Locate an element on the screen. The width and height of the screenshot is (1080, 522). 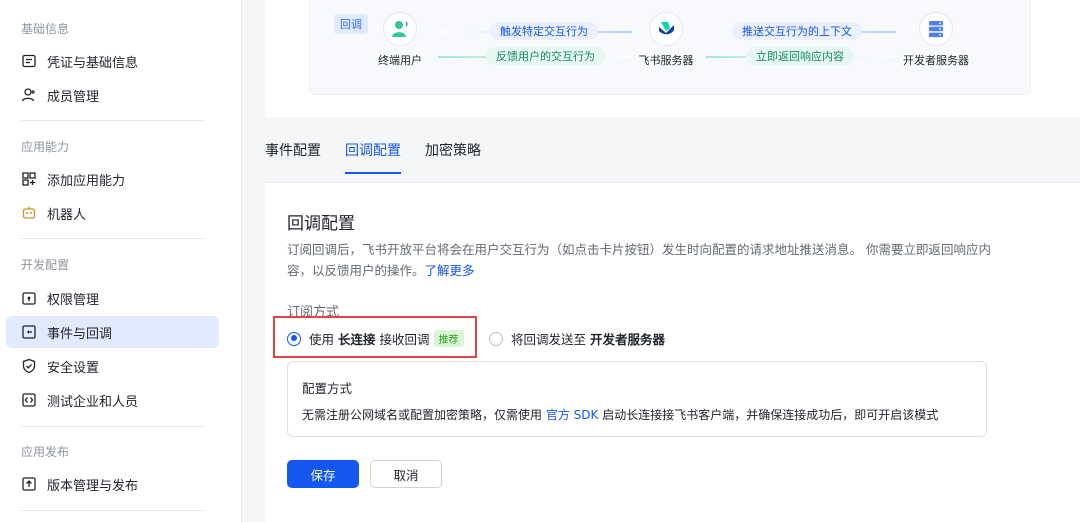
shield-check-icon is located at coordinates (29, 366).